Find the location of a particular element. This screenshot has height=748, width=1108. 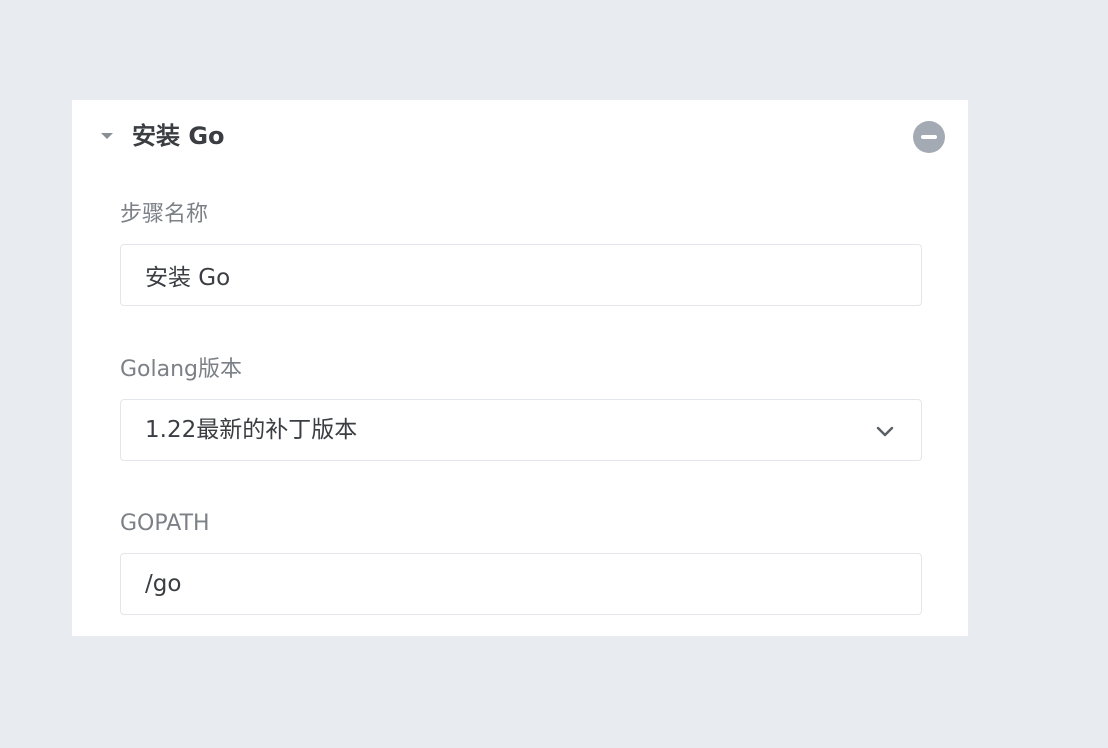

golang-version-value: 1.22最新的补丁版本 is located at coordinates (251, 430).